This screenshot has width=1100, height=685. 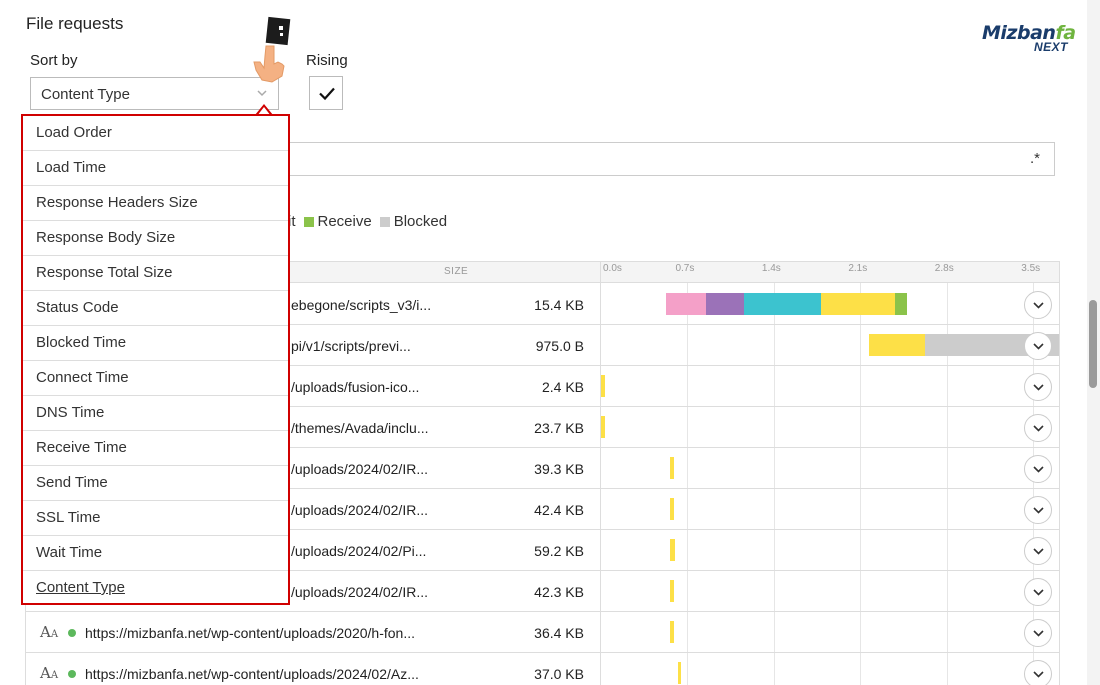 I want to click on timing-legend: it Receive Blocked, so click(x=367, y=221).